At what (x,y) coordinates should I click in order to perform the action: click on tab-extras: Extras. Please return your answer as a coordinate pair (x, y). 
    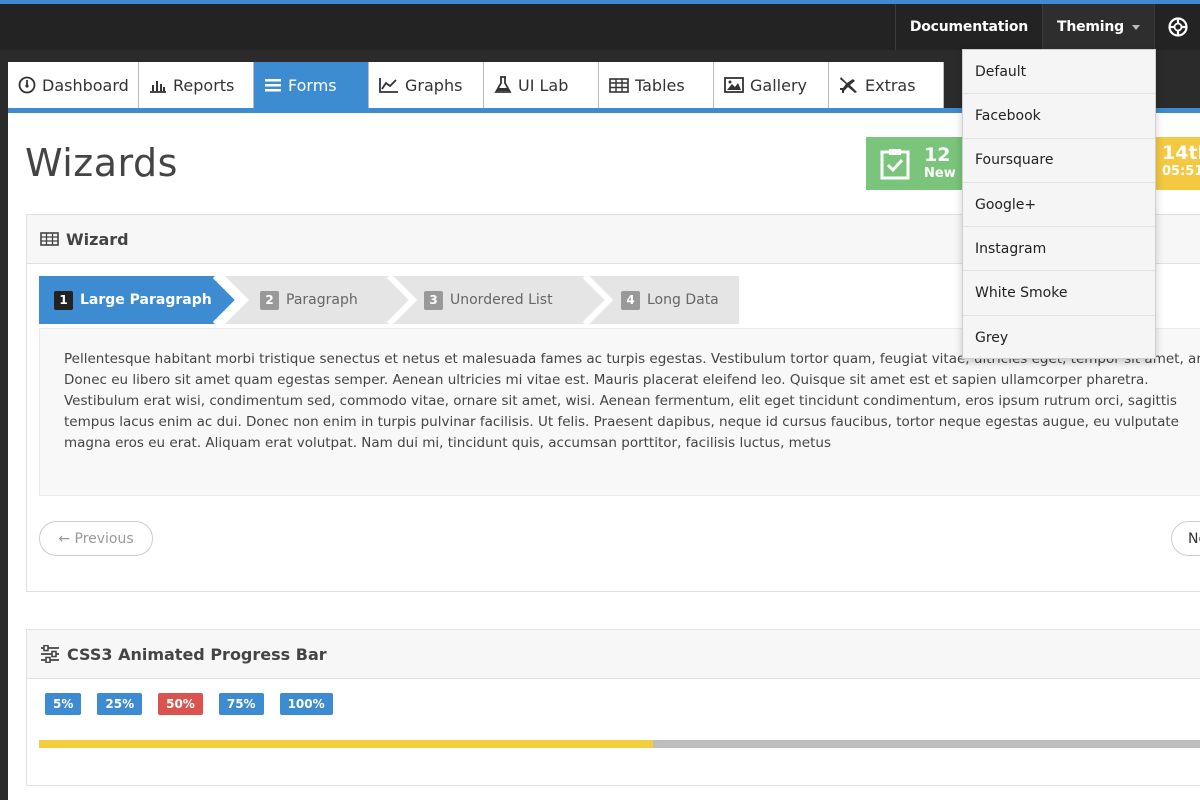
    Looking at the image, I should click on (886, 85).